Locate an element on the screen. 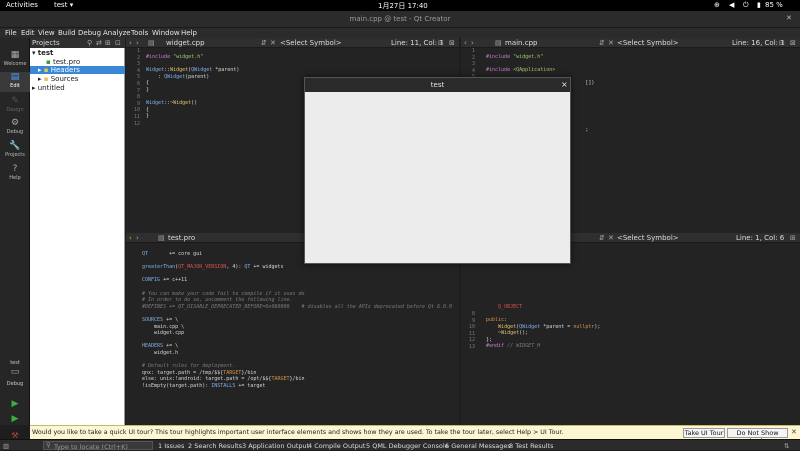 The width and height of the screenshot is (800, 451). file-name: widget.cpp is located at coordinates (185, 43).